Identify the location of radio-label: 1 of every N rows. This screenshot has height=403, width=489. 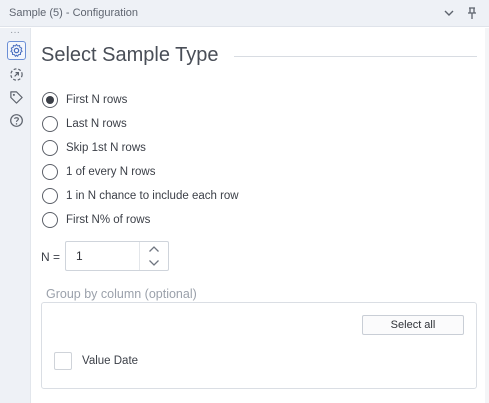
(111, 172).